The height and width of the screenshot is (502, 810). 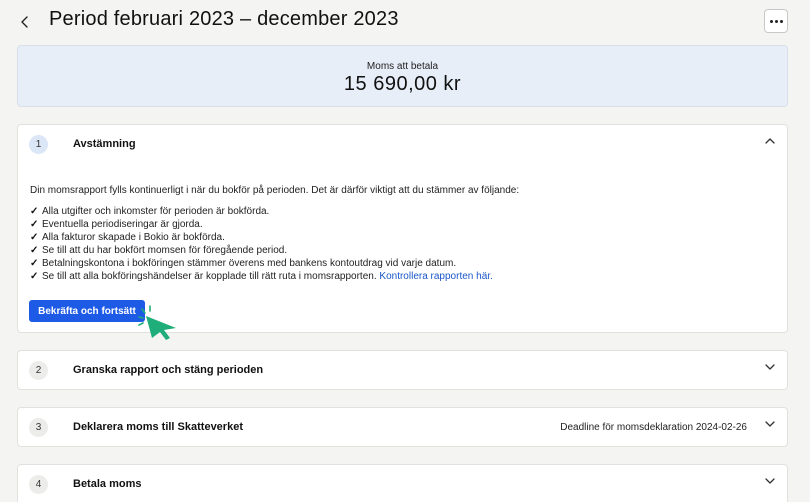 I want to click on step-title: Avstämning, so click(x=104, y=144).